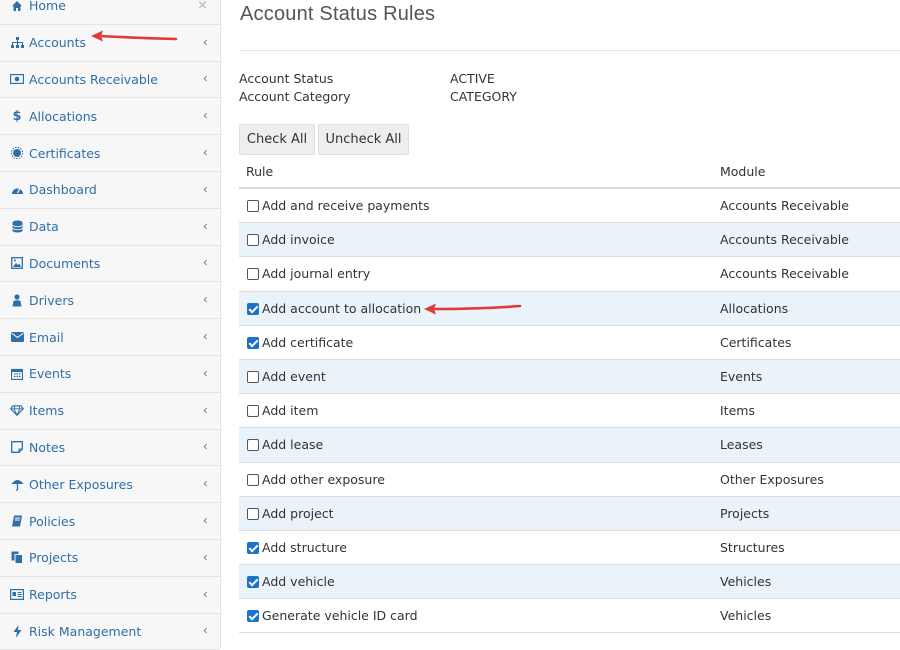  Describe the element at coordinates (17, 484) in the screenshot. I see `umbrella-icon` at that location.